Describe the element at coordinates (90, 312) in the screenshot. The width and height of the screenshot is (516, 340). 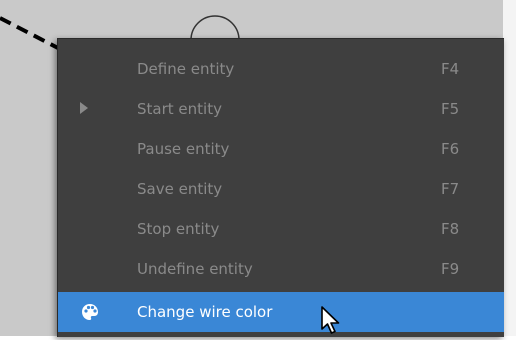
I see `palette-icon` at that location.